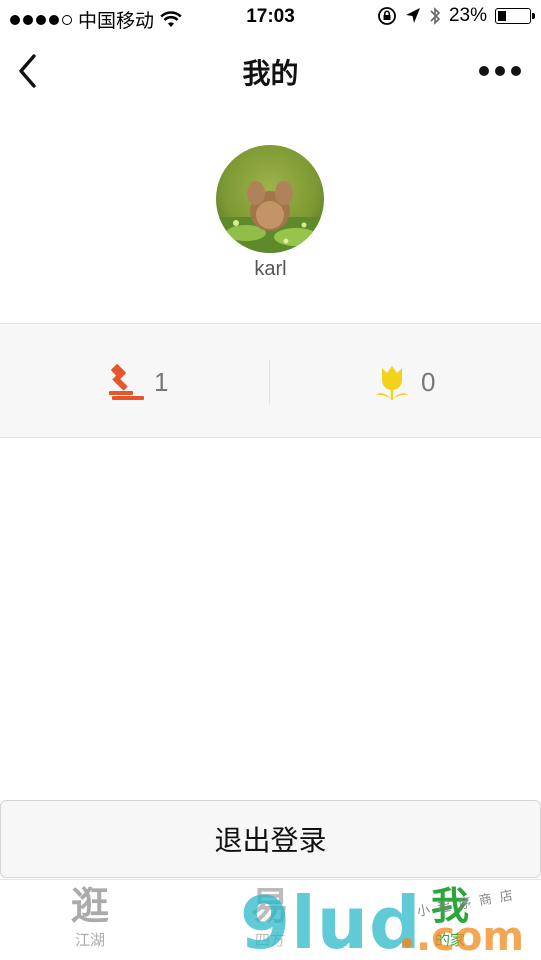 This screenshot has height=960, width=541. What do you see at coordinates (269, 907) in the screenshot?
I see `tab-sifang-icon: 易` at bounding box center [269, 907].